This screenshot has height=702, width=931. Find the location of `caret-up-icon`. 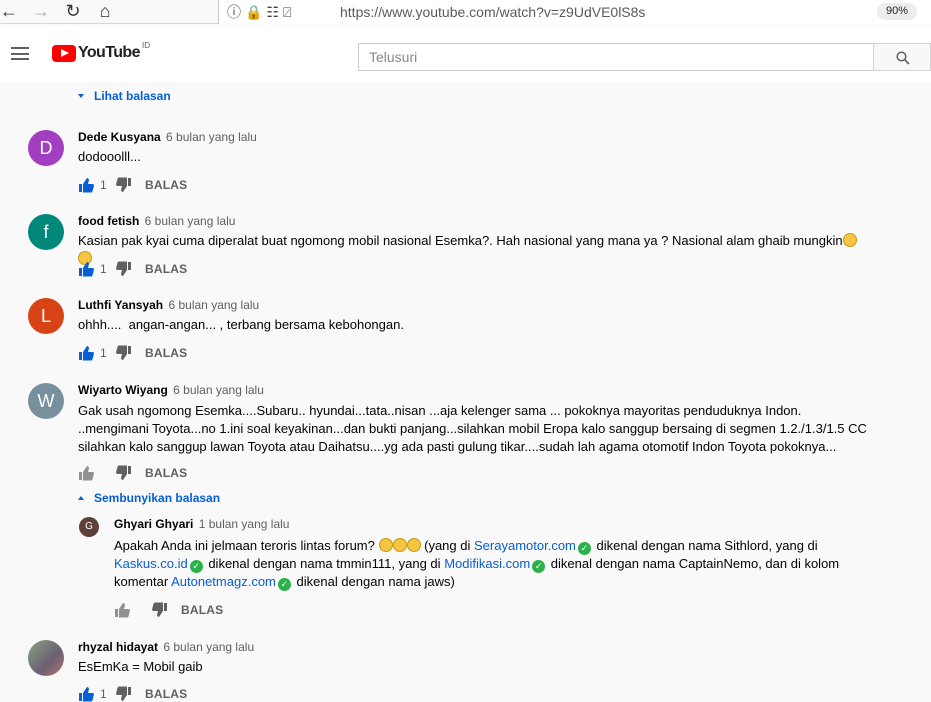

caret-up-icon is located at coordinates (81, 498).